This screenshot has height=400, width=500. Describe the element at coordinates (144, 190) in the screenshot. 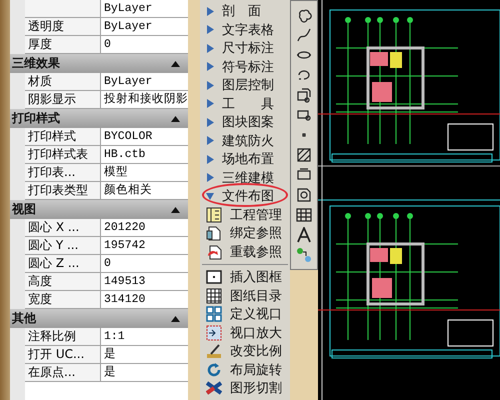

I see `property-value: 颜色相关` at that location.